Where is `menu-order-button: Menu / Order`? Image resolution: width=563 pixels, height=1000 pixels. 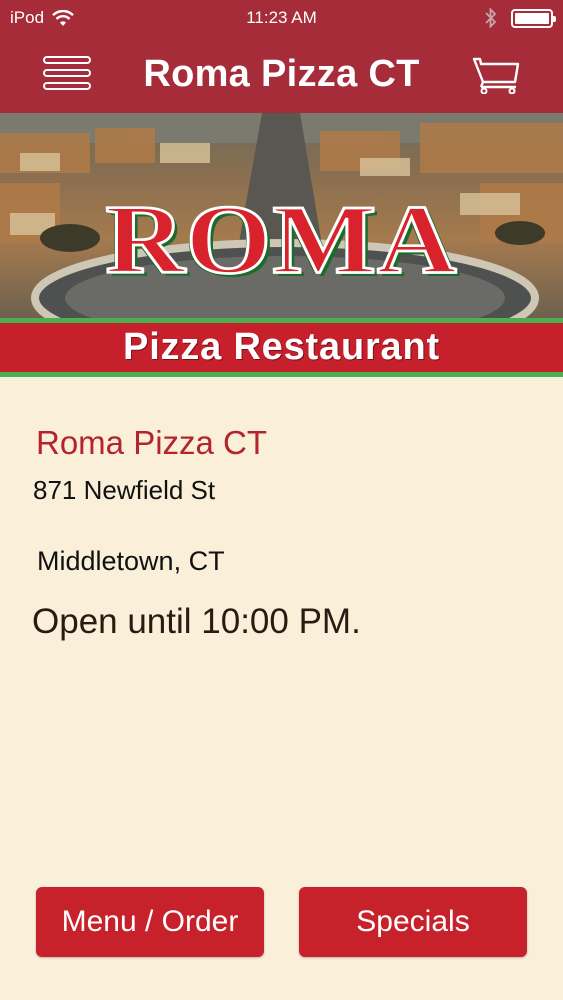 menu-order-button: Menu / Order is located at coordinates (150, 922).